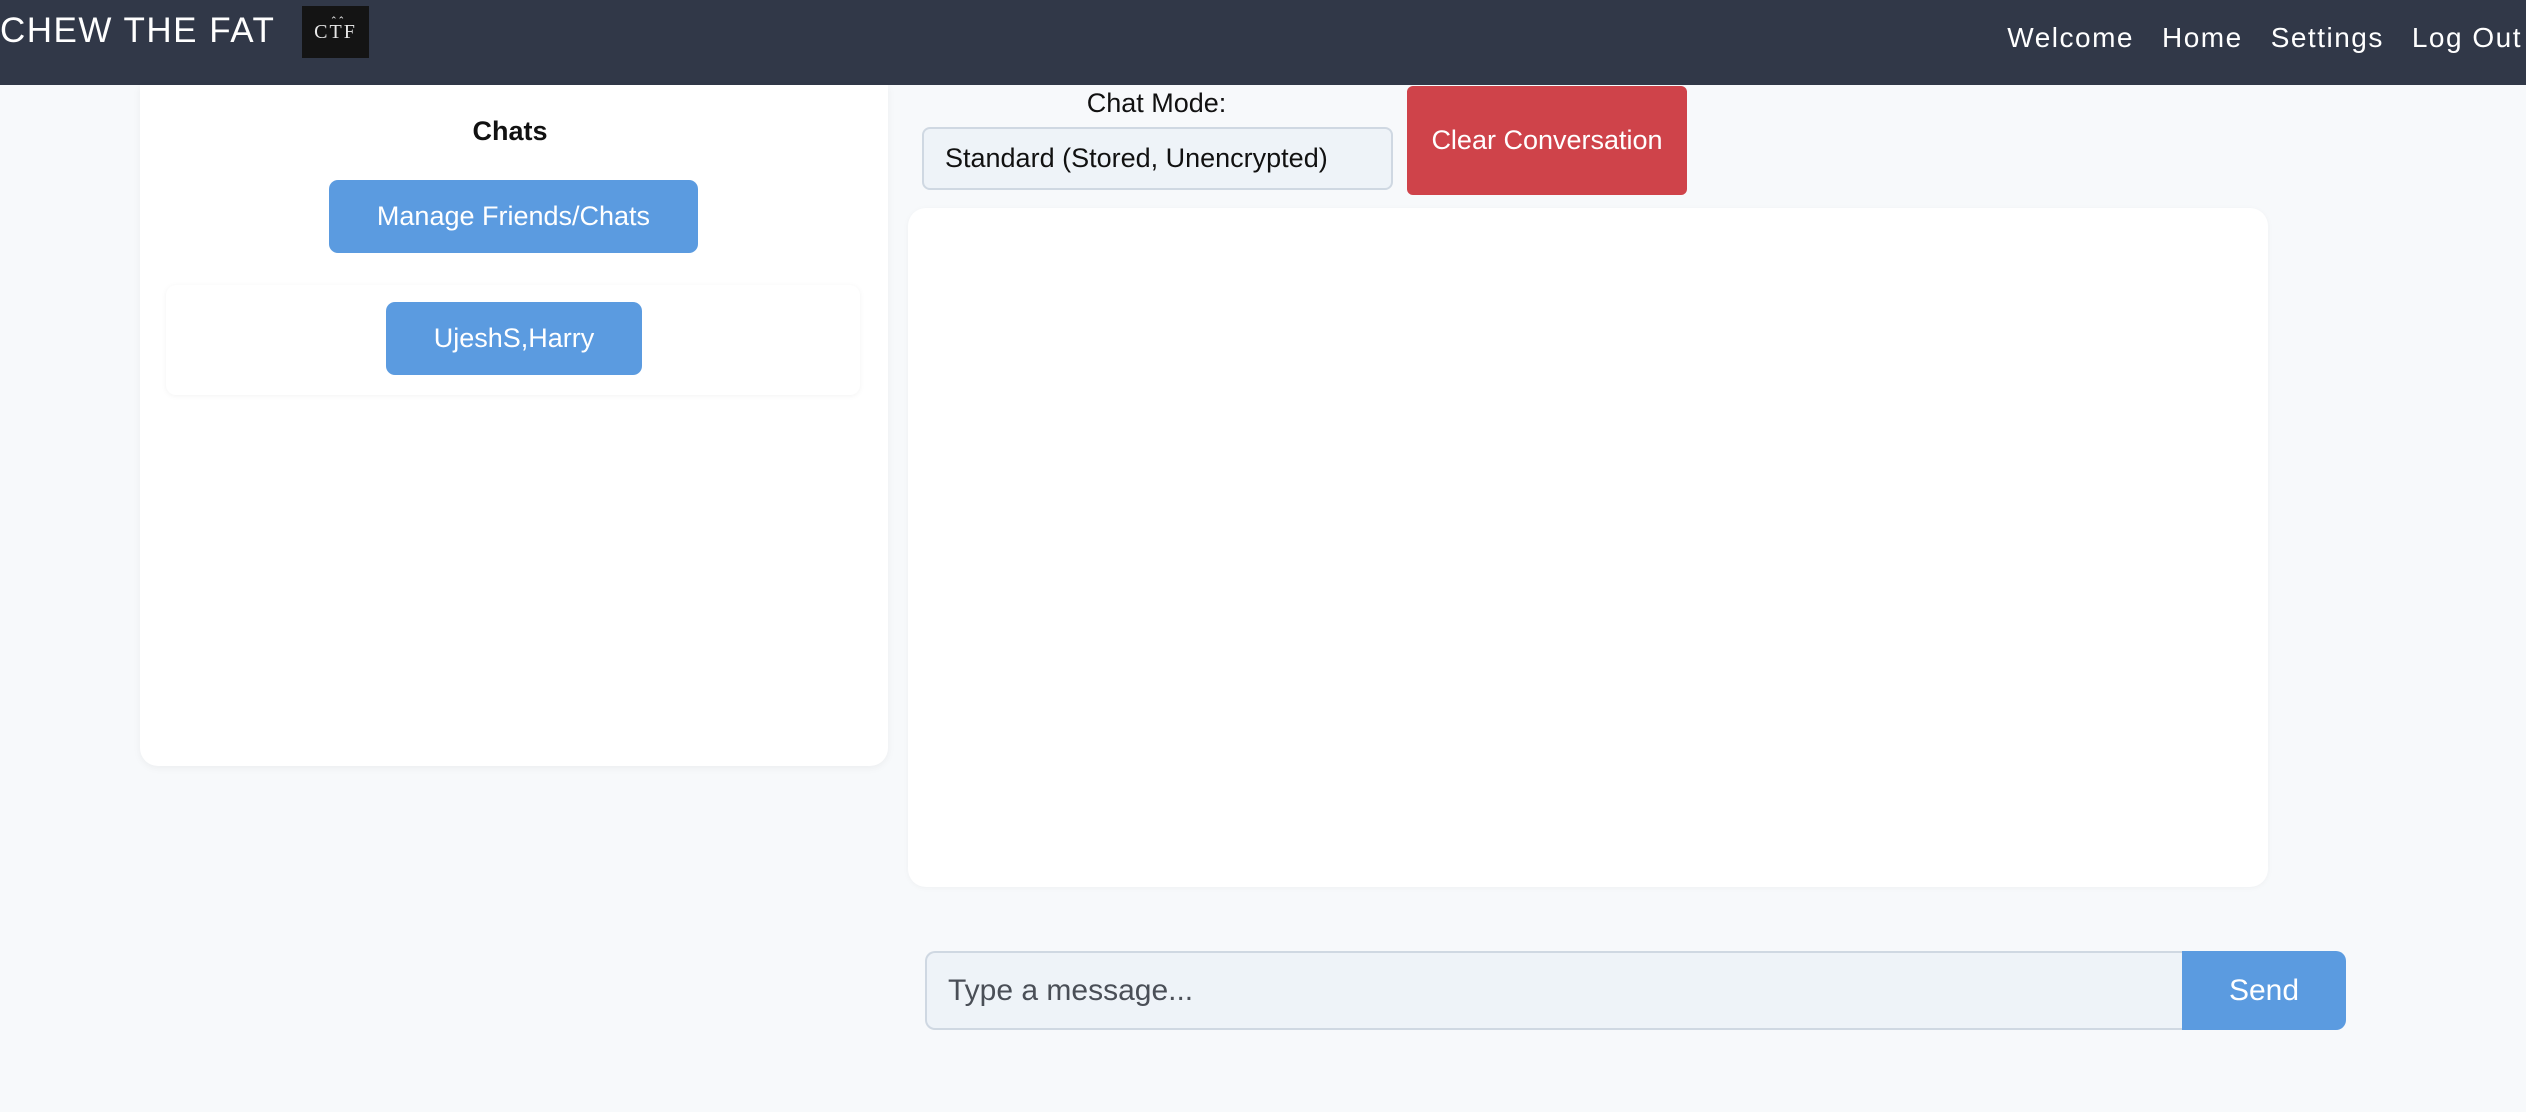  What do you see at coordinates (1547, 140) in the screenshot?
I see `clear-conversation-button: Clear Conversation` at bounding box center [1547, 140].